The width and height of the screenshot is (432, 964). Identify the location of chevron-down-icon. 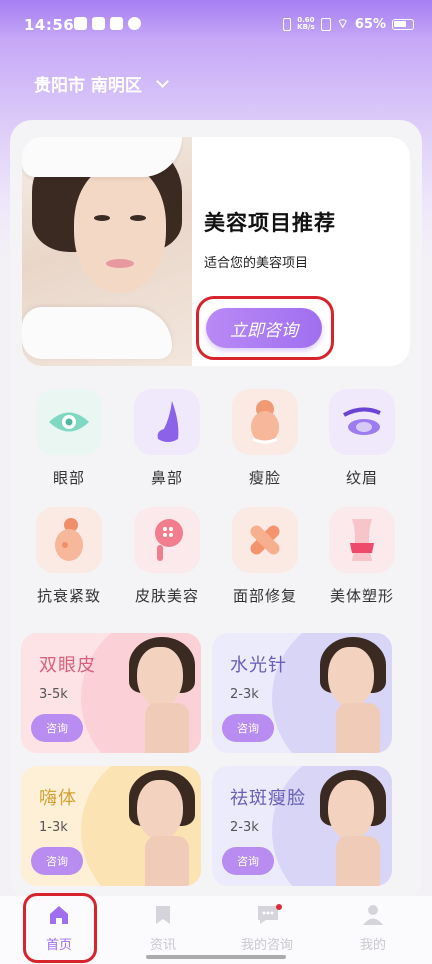
(162, 81).